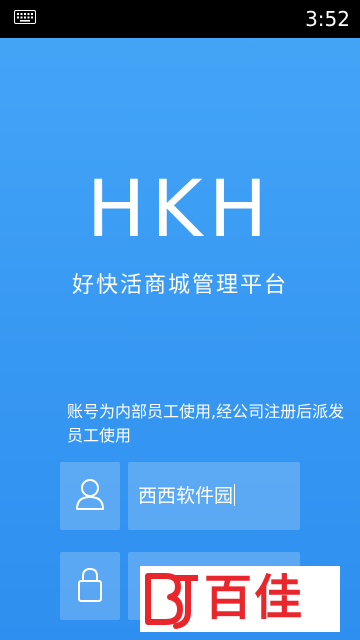  I want to click on account-notice: 账号为内部员工使用,经公司注册后派发员工使用, so click(206, 423).